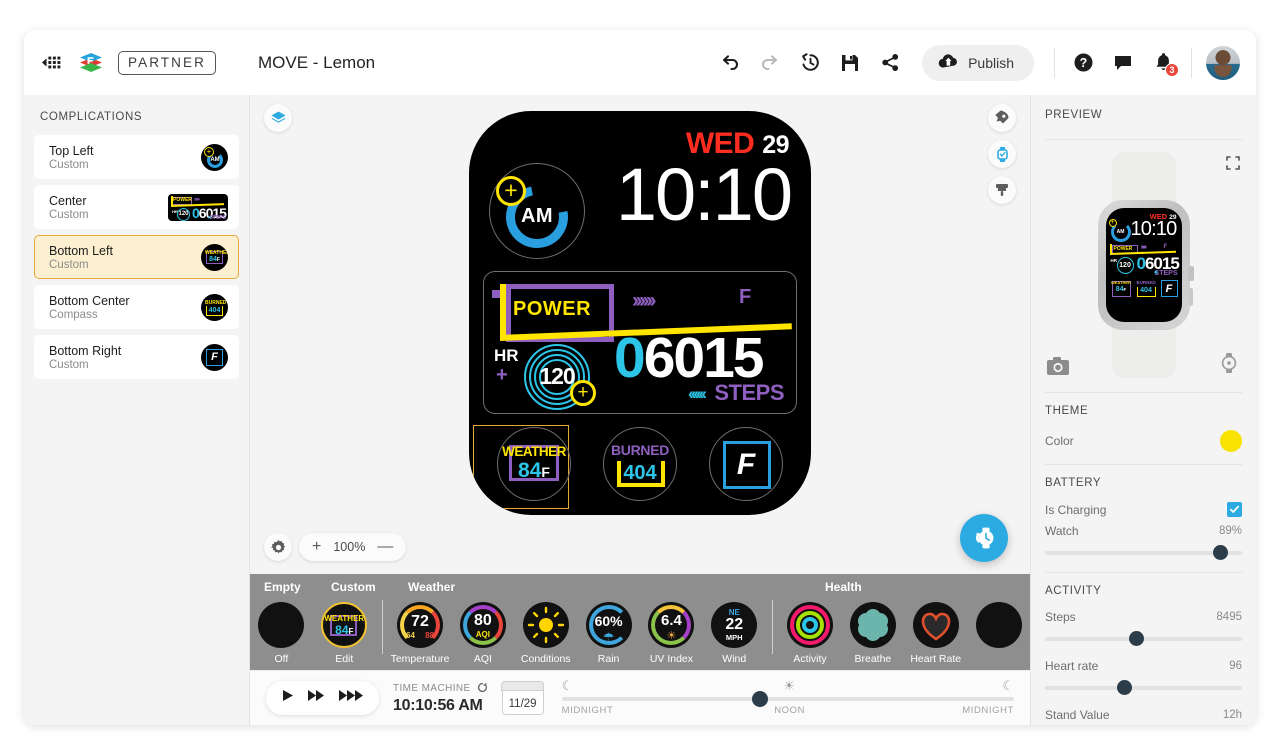 The image size is (1280, 755). Describe the element at coordinates (353, 587) in the screenshot. I see `picker-group-custom: Custom` at that location.